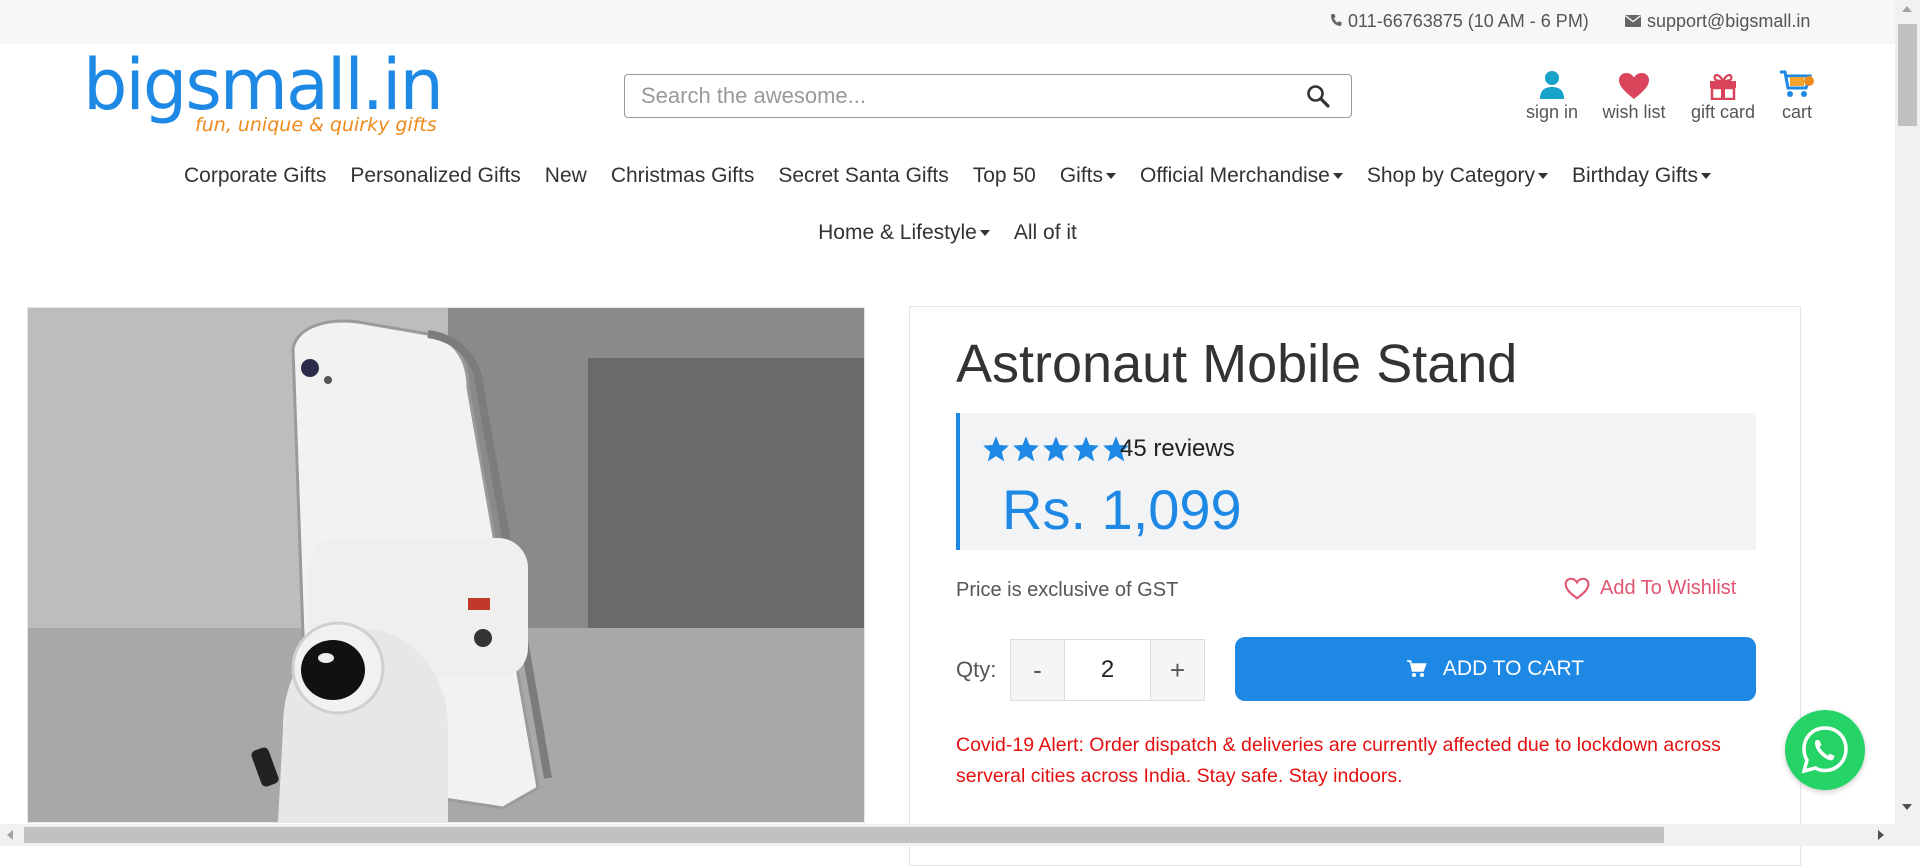 The height and width of the screenshot is (866, 1920). I want to click on nav-item-home-lifestyle: Home & Lifestyle, so click(904, 233).